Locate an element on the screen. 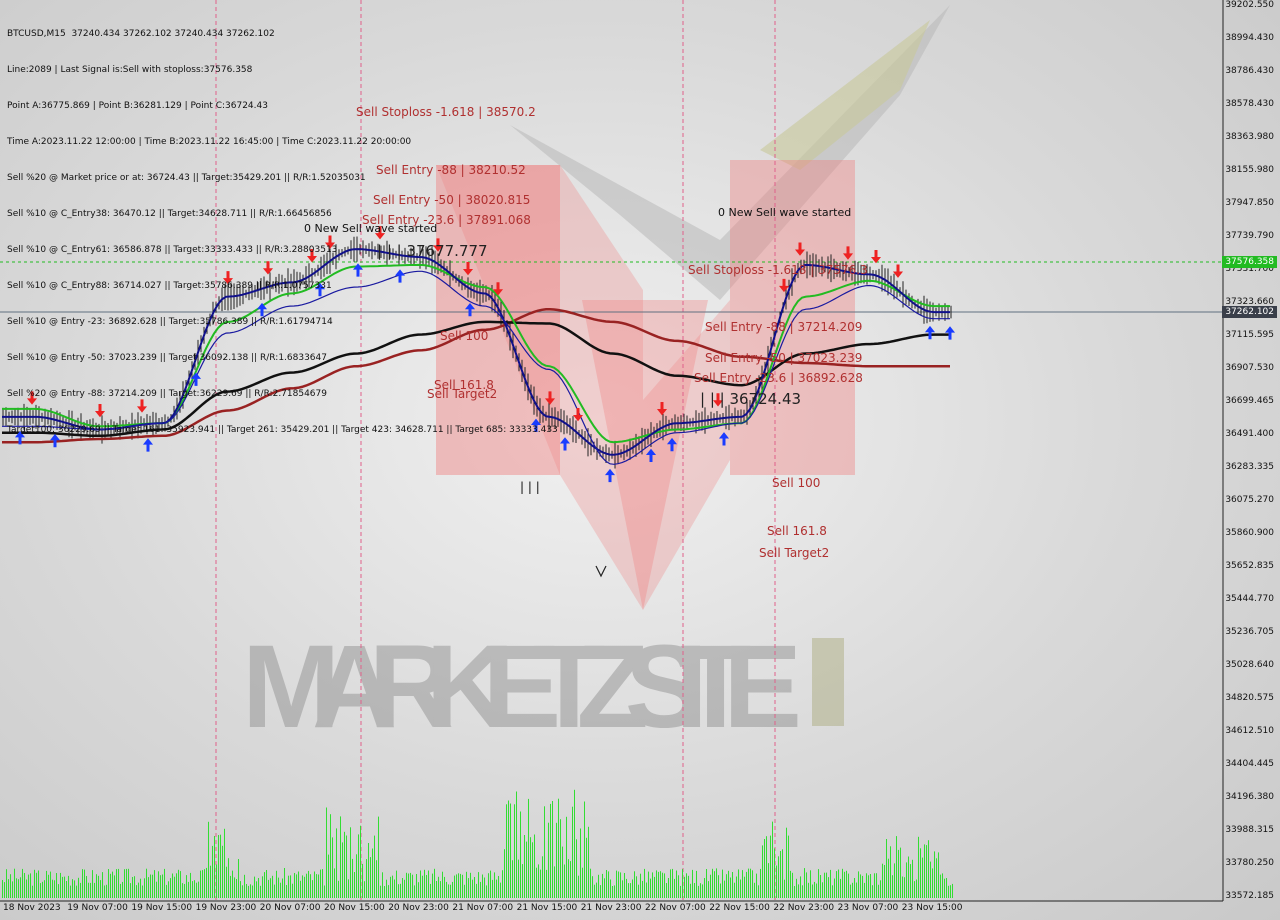 This screenshot has height=920, width=1280. price-tick-label: 36075.270 is located at coordinates (1249, 500).